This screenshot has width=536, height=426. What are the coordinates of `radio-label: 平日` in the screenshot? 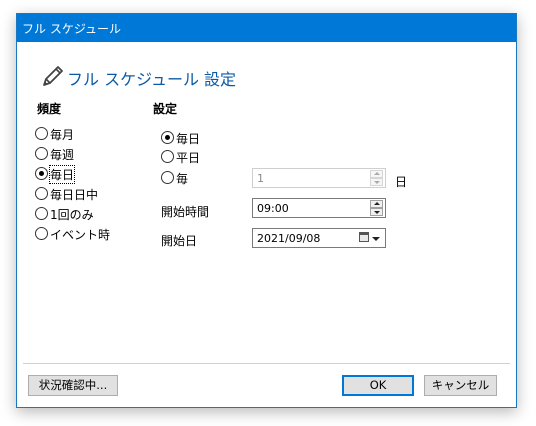 It's located at (188, 158).